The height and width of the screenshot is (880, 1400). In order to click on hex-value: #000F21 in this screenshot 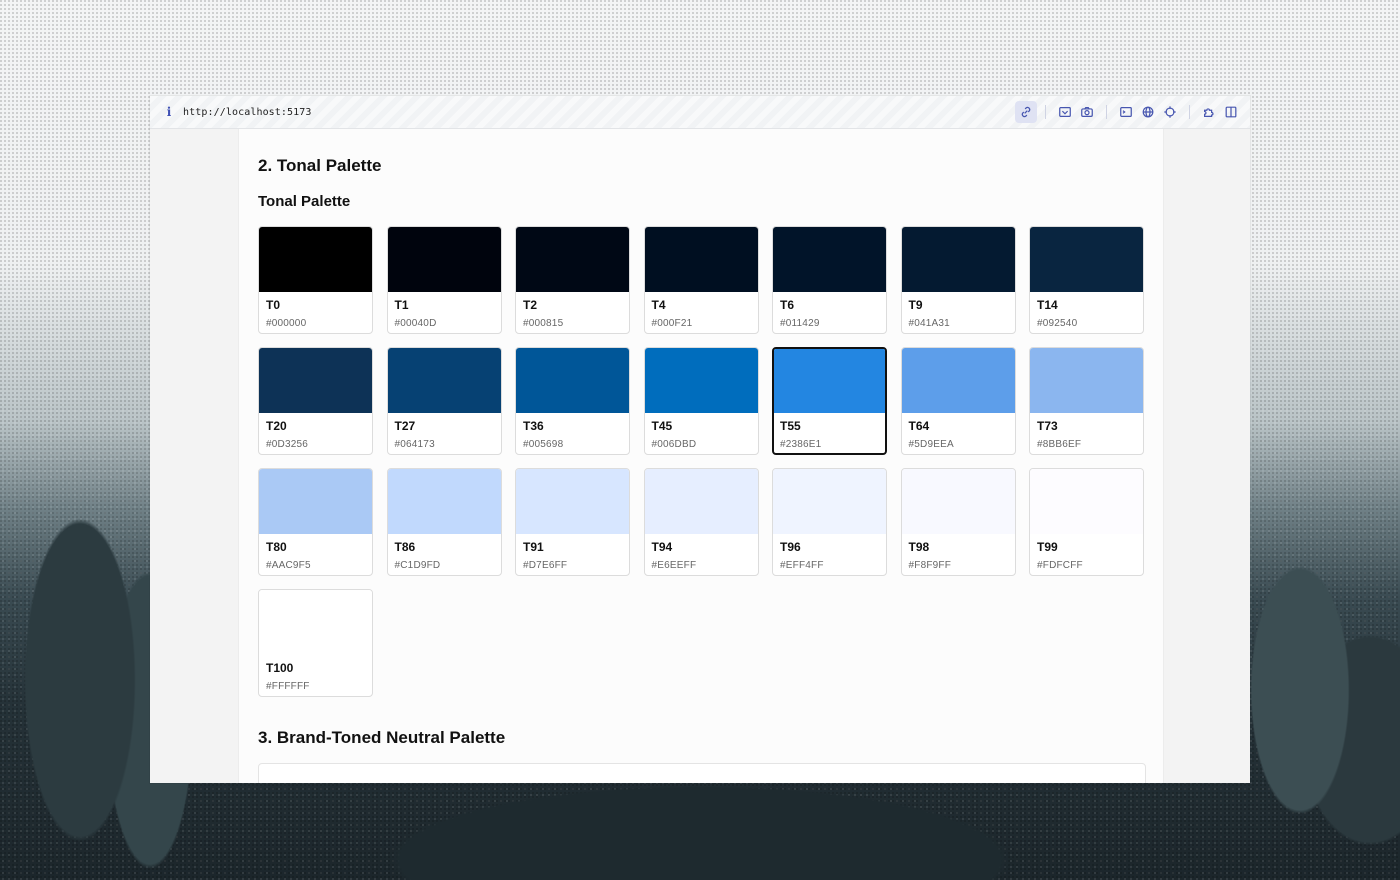, I will do `click(672, 323)`.